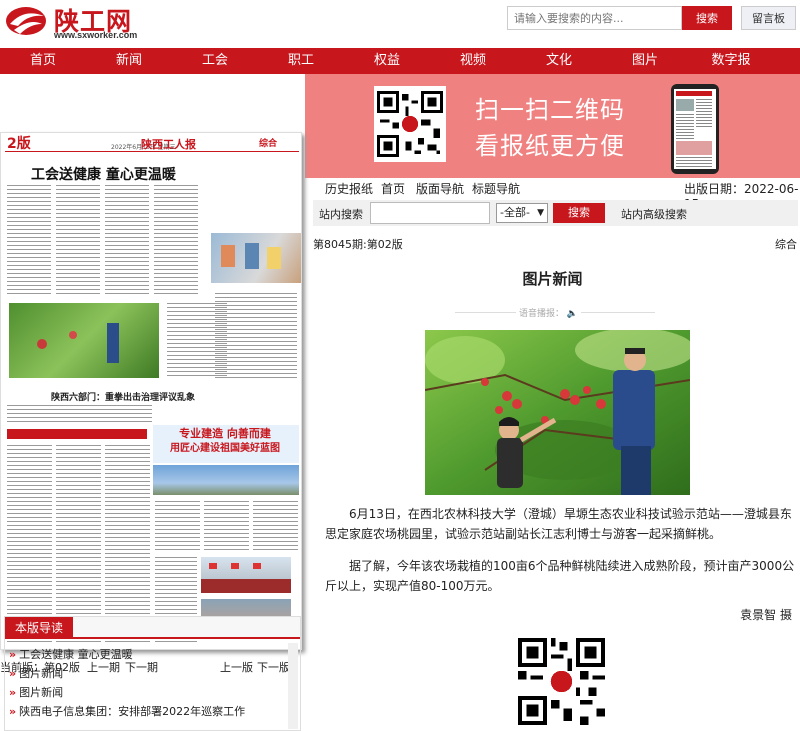 The image size is (800, 731). What do you see at coordinates (654, 214) in the screenshot?
I see `advanced-search-link: 站内高级搜索` at bounding box center [654, 214].